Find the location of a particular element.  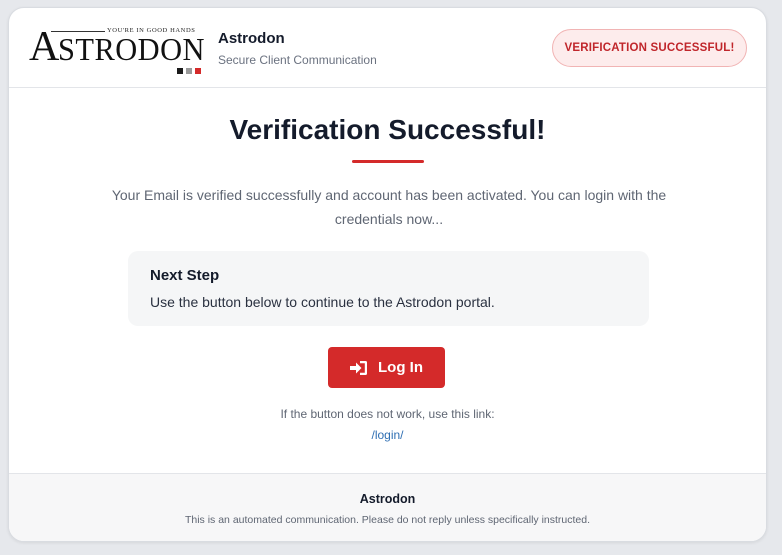

logo-square-black is located at coordinates (180, 71).